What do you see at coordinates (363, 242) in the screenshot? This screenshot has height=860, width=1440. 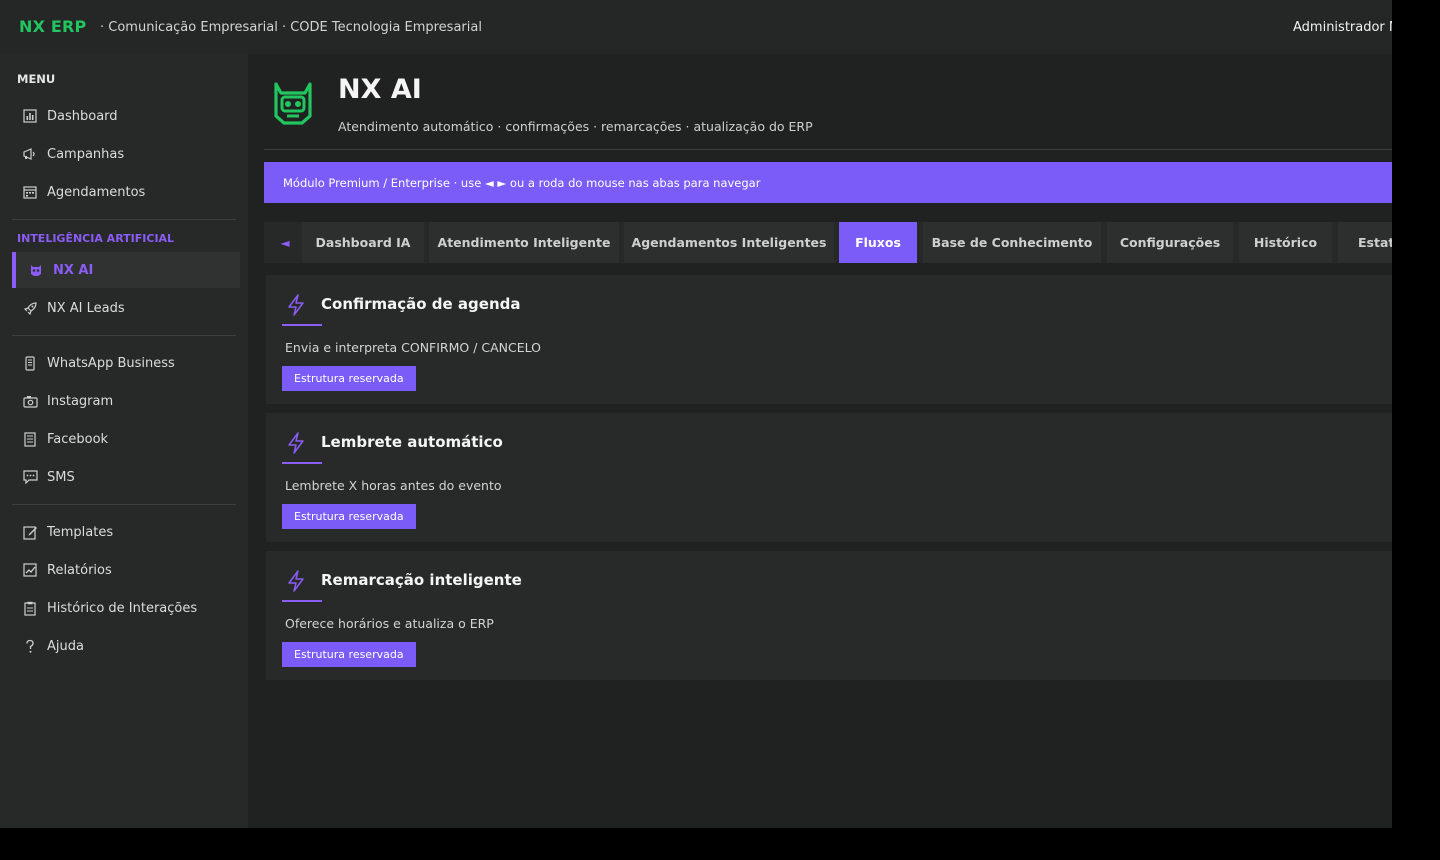 I see `tab-dashboard-ia: Dashboard IA` at bounding box center [363, 242].